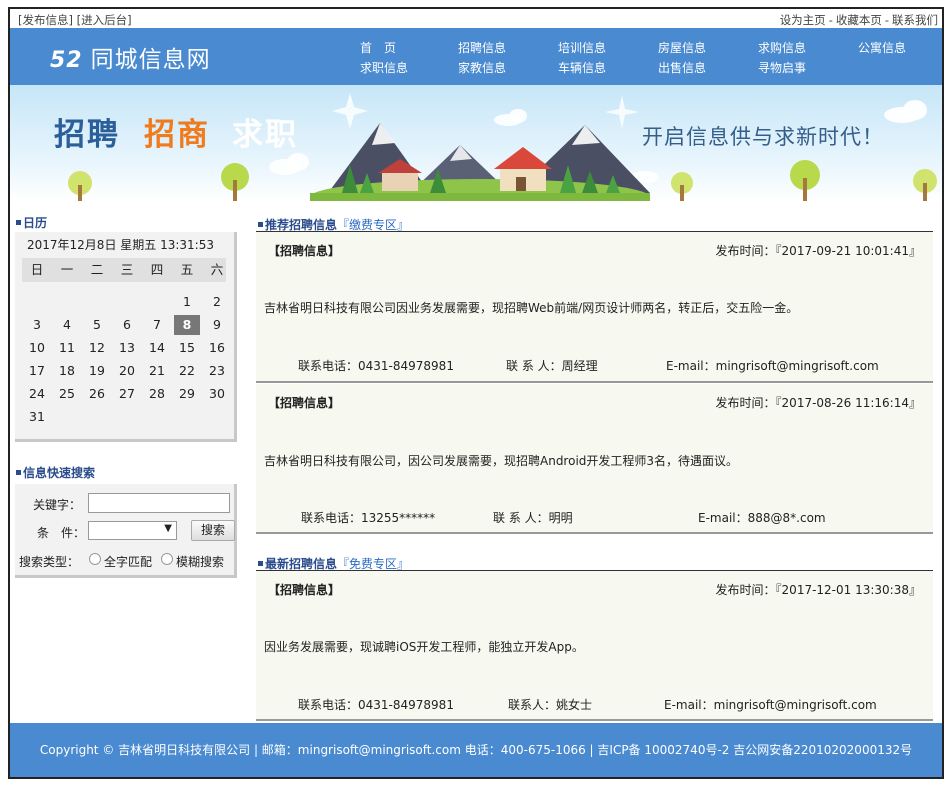 This screenshot has width=951, height=791. I want to click on nav-vehicle: 车辆信息, so click(582, 67).